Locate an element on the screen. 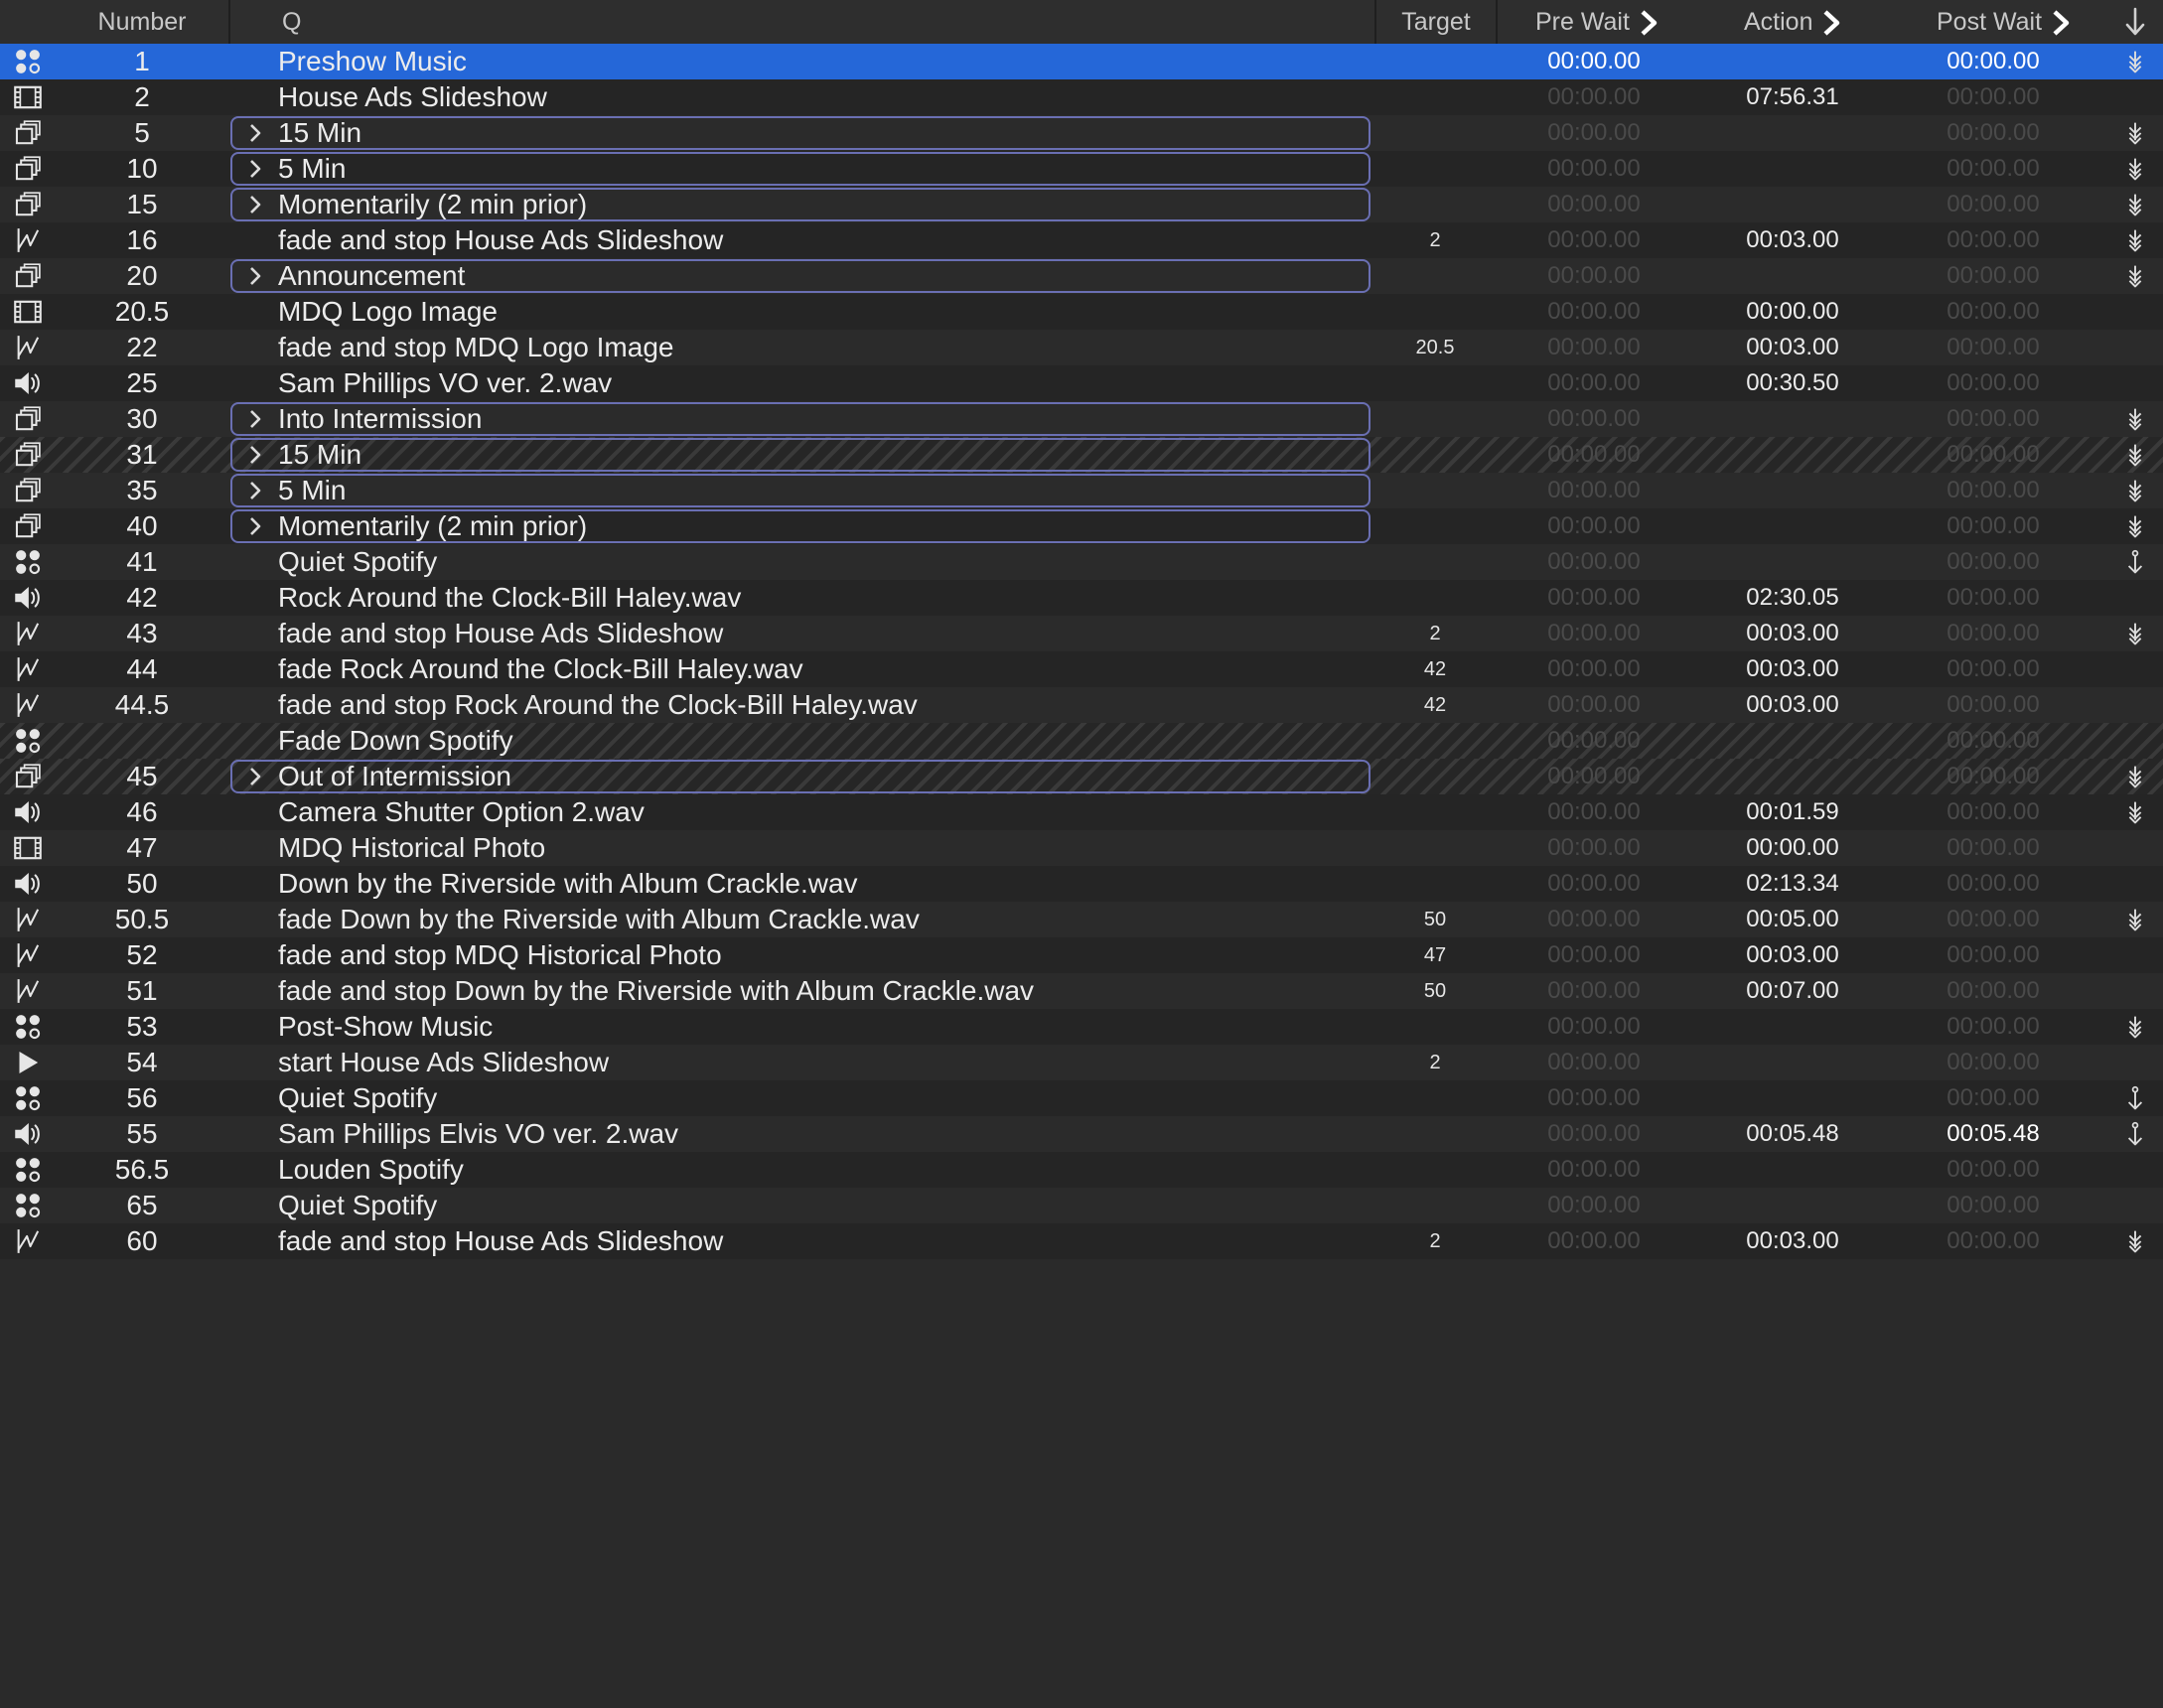  action-time: 00:07.00 is located at coordinates (1792, 991).